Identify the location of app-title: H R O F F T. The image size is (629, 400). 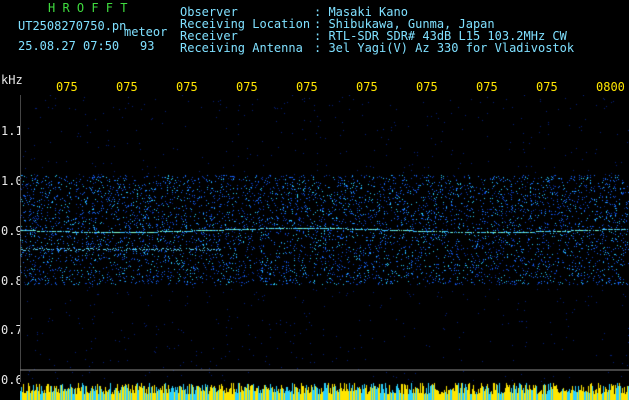
(88, 8).